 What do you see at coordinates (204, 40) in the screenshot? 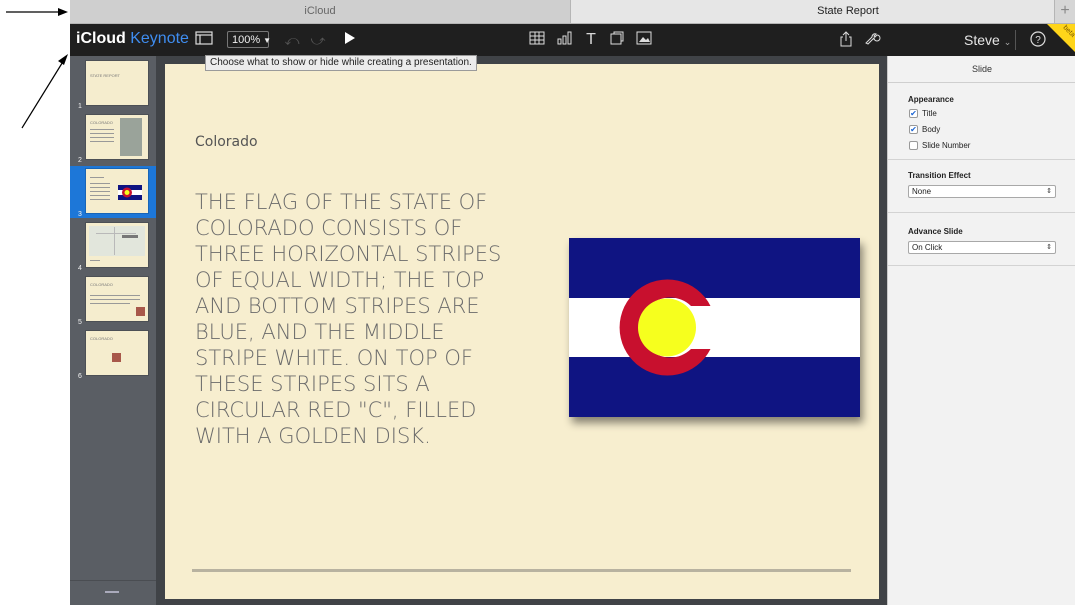
I see `view-options-icon` at bounding box center [204, 40].